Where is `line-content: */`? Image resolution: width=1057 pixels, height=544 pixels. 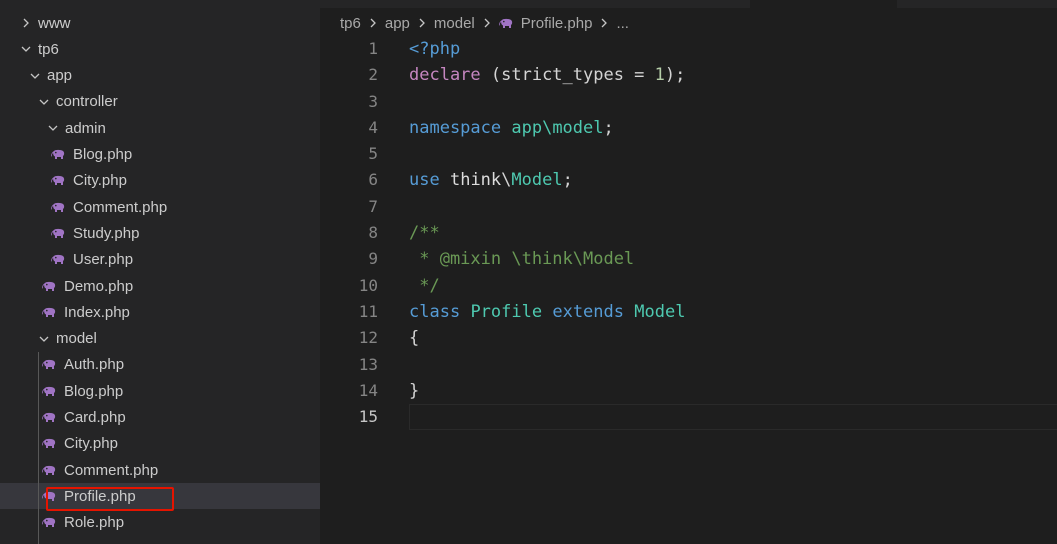
line-content: */ is located at coordinates (424, 286).